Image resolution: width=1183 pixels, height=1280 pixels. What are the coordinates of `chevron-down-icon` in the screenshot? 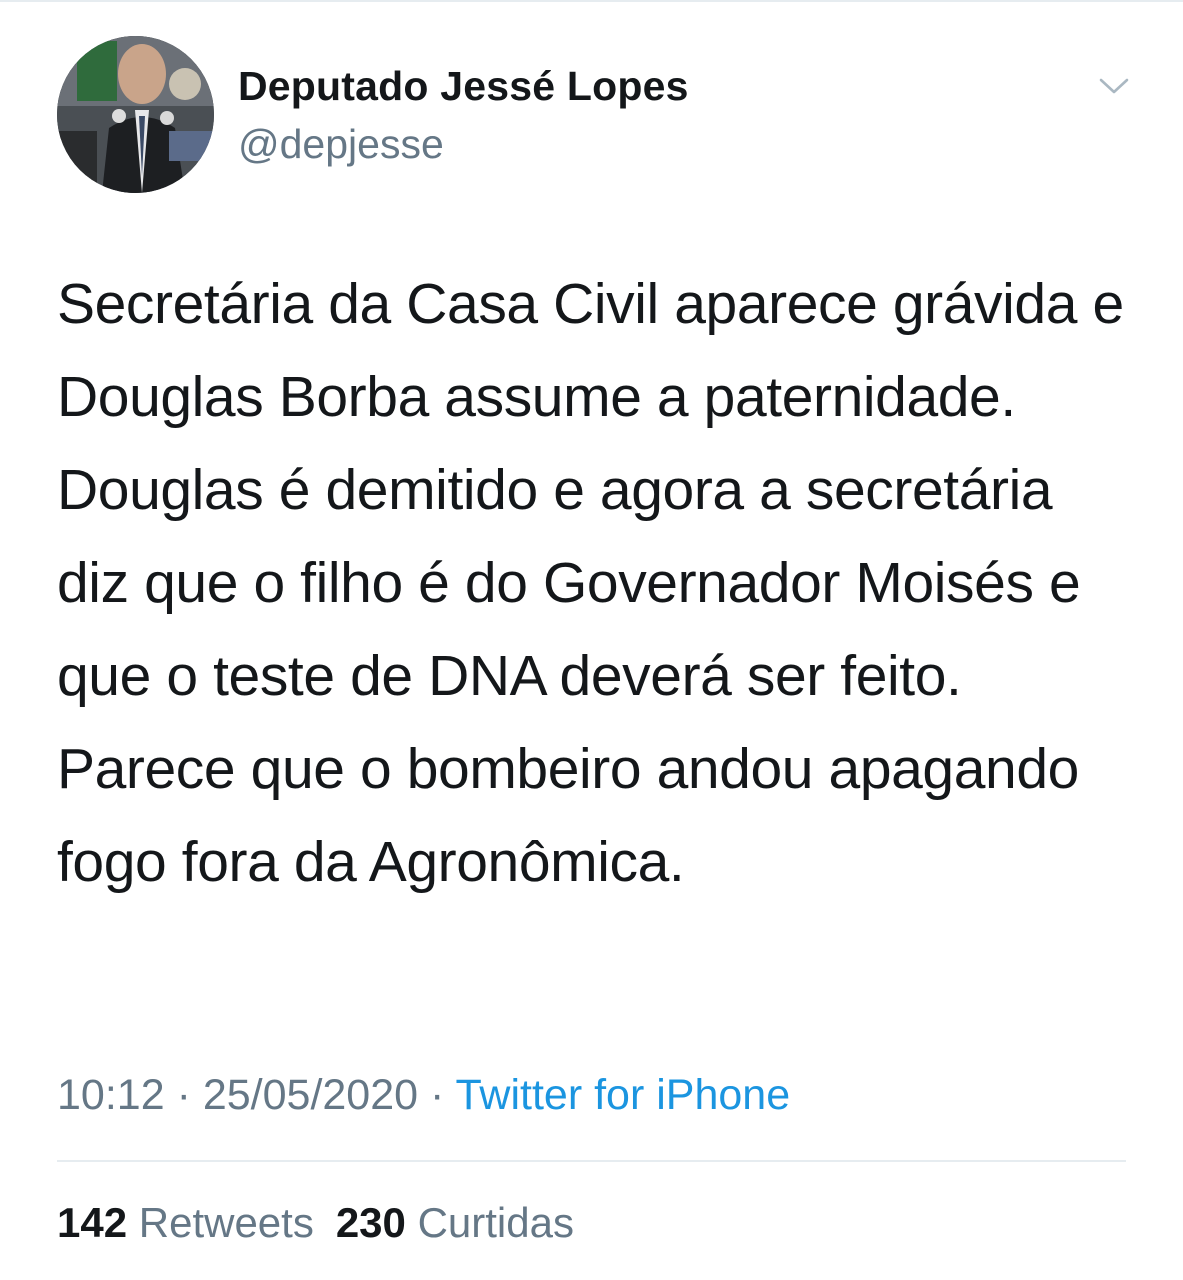 It's located at (1114, 86).